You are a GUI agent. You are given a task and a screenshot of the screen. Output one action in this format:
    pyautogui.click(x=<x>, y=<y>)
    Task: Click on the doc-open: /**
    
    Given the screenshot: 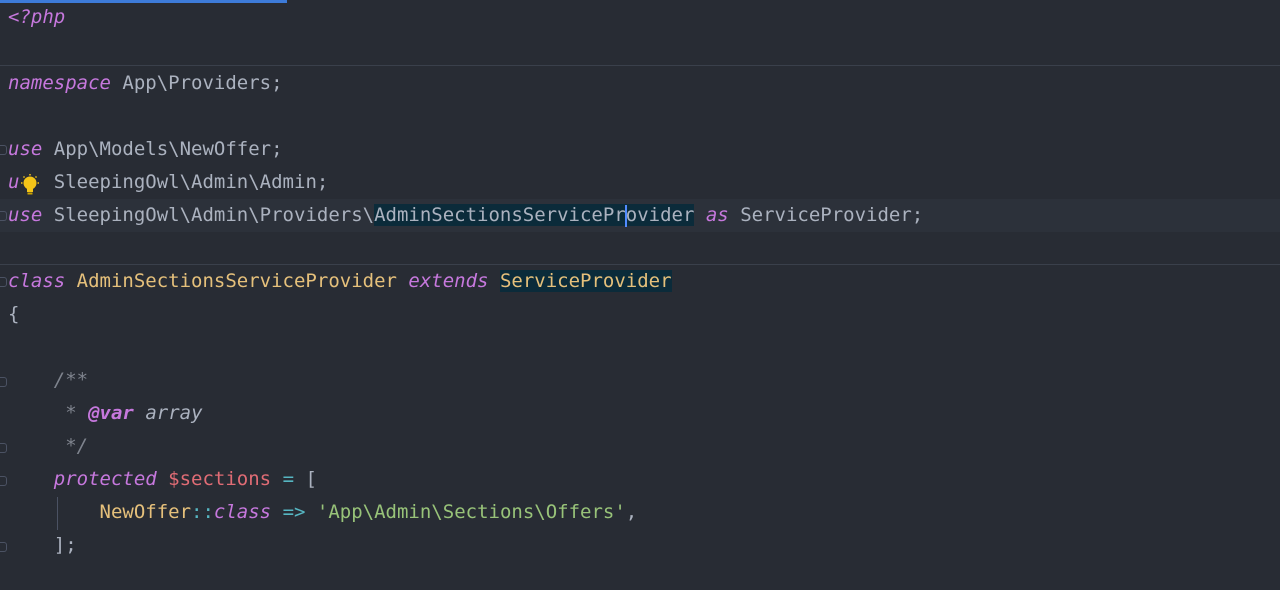 What is the action you would take?
    pyautogui.click(x=71, y=380)
    